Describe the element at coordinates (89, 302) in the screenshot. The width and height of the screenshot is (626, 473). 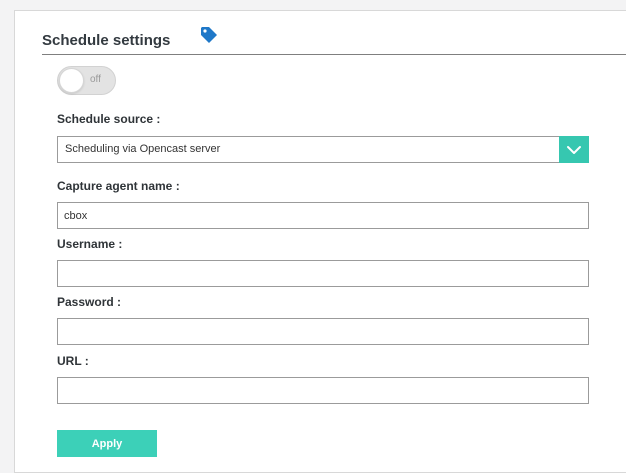
I see `password-label: Password :` at that location.